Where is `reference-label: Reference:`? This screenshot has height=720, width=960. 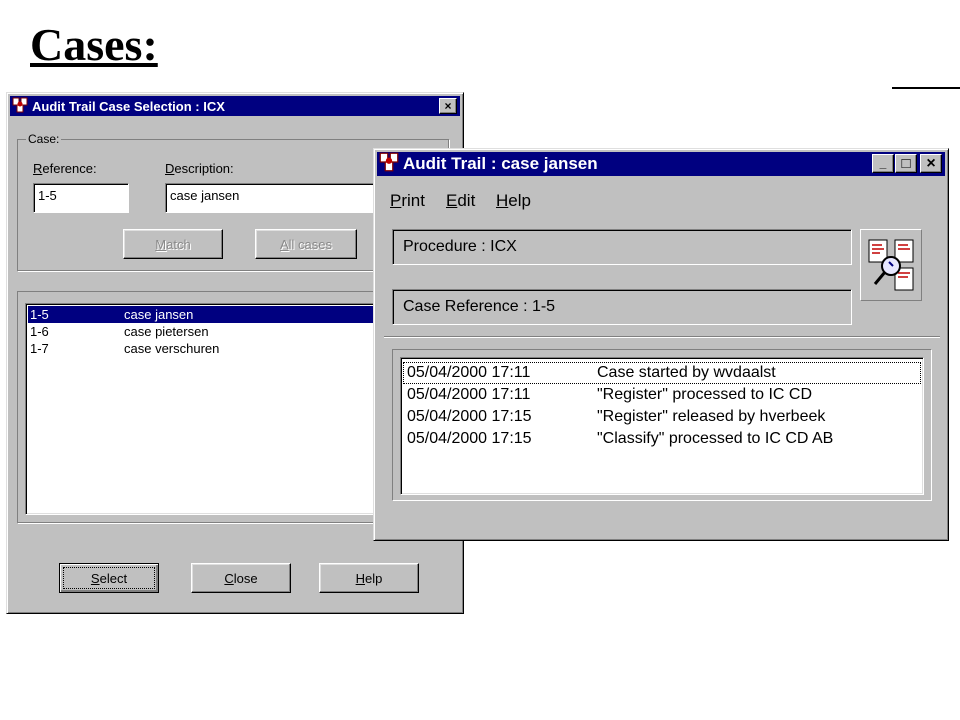
reference-label: Reference: is located at coordinates (65, 168).